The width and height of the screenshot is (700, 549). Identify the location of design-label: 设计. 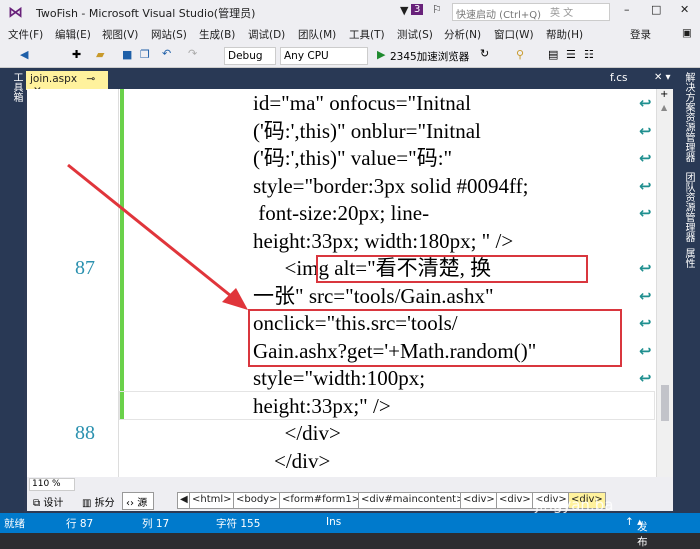
(53, 503).